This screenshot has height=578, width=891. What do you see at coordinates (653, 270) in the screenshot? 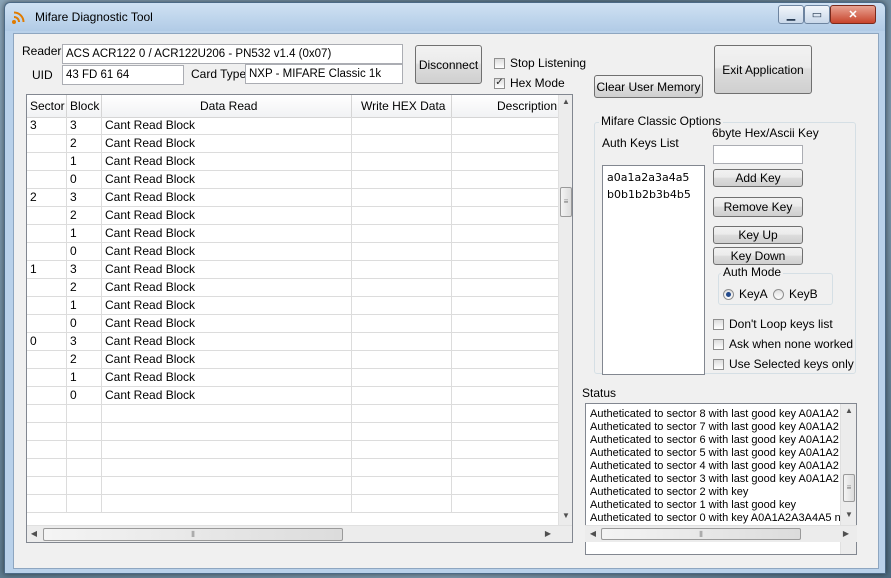
I see `auth-keys-listbox: a0a1a2a3a4a5 b0b1b2b3b4b5` at bounding box center [653, 270].